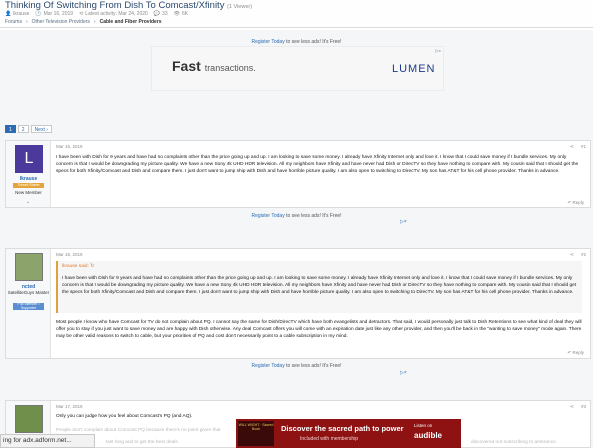 This screenshot has width=593, height=448. What do you see at coordinates (23, 129) in the screenshot?
I see `page-2-button: 2` at bounding box center [23, 129].